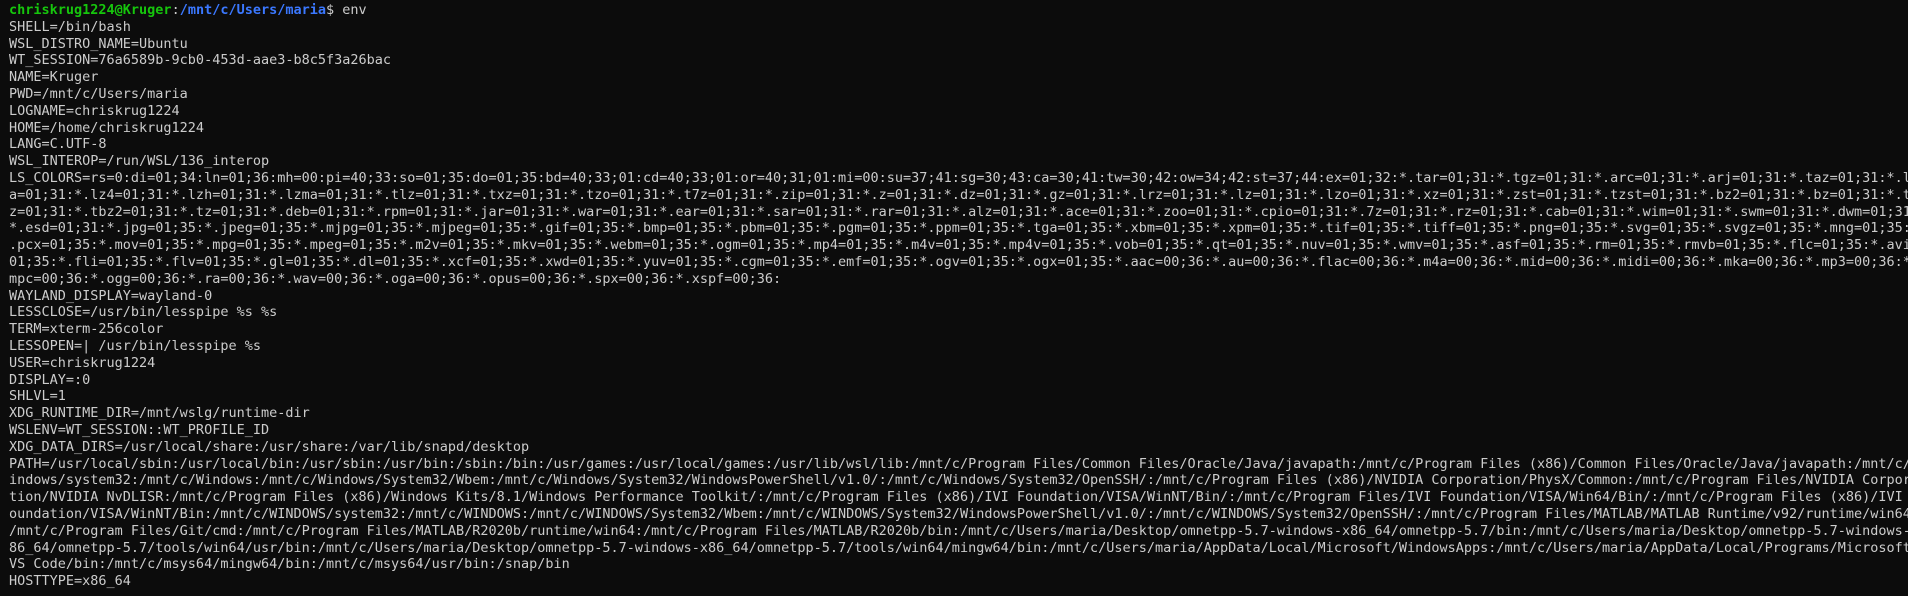  Describe the element at coordinates (143, 312) in the screenshot. I see `output-line: LESSCLOSE=/usr/bin/lesspipe %s %s` at that location.